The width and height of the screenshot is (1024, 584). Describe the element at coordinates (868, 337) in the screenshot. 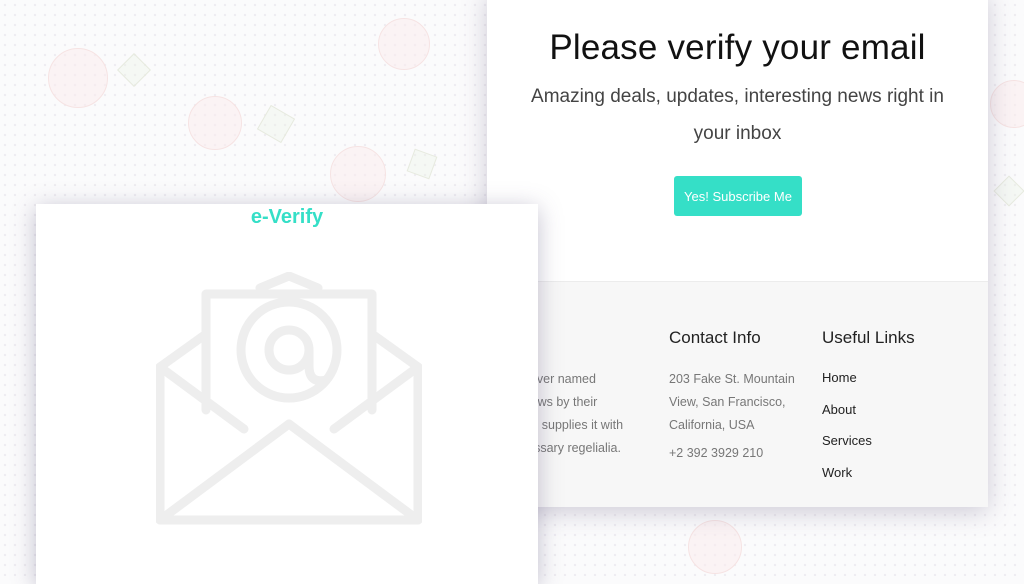

I see `links-heading: Useful Links` at that location.